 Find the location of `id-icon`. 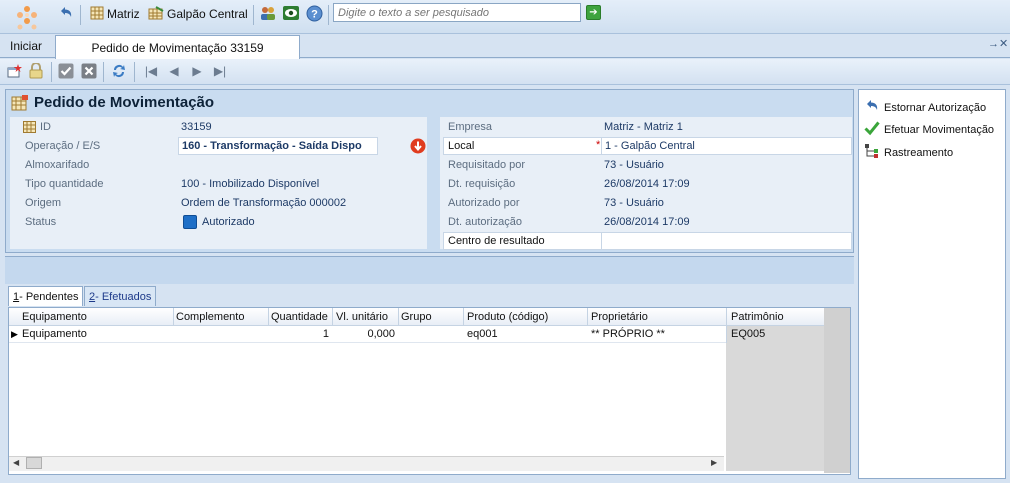

id-icon is located at coordinates (29, 128).